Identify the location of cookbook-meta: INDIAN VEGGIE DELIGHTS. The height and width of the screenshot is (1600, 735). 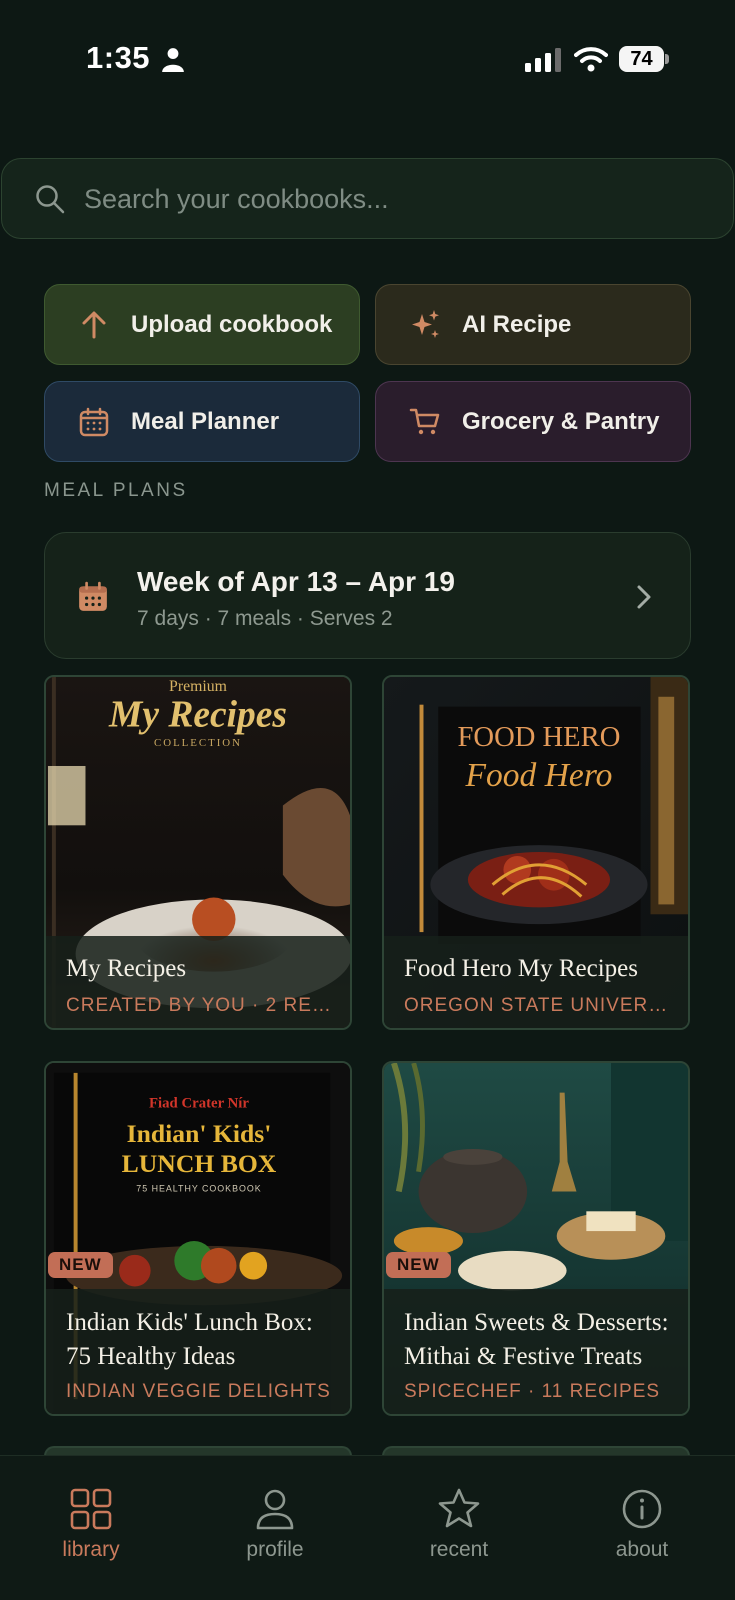
(198, 1391).